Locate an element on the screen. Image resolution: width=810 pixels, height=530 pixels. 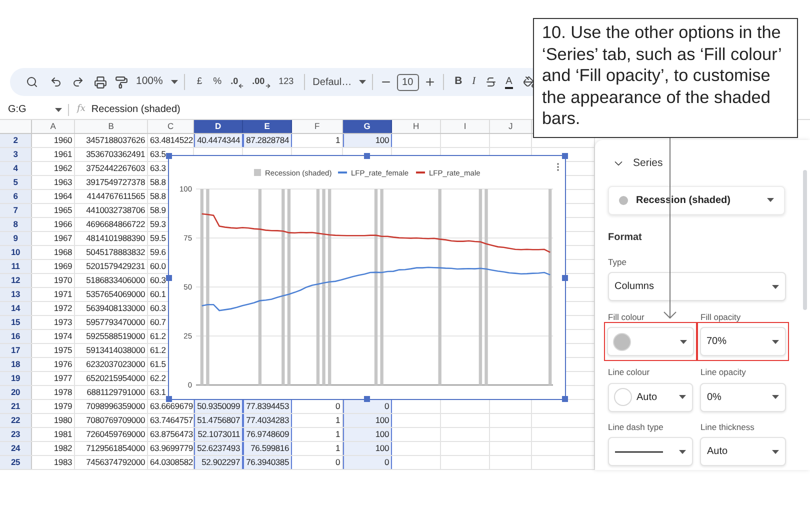
row-header: 13 is located at coordinates (16, 294).